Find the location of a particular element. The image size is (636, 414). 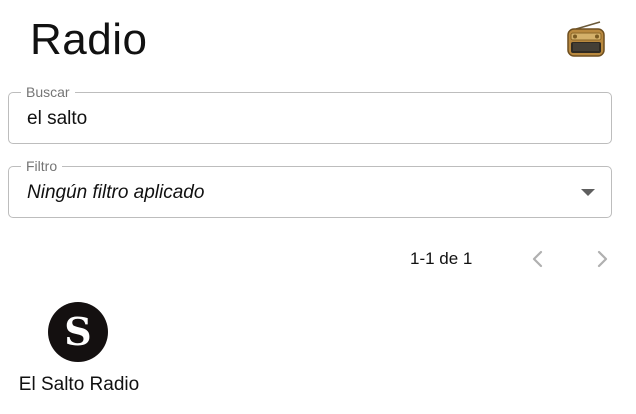

station-logo: S is located at coordinates (78, 332).